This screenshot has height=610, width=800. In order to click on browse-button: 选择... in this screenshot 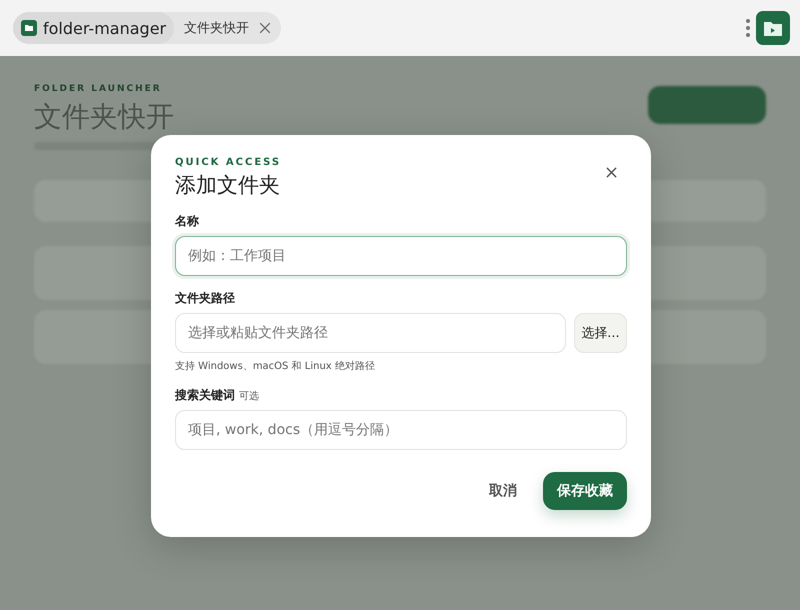, I will do `click(600, 333)`.